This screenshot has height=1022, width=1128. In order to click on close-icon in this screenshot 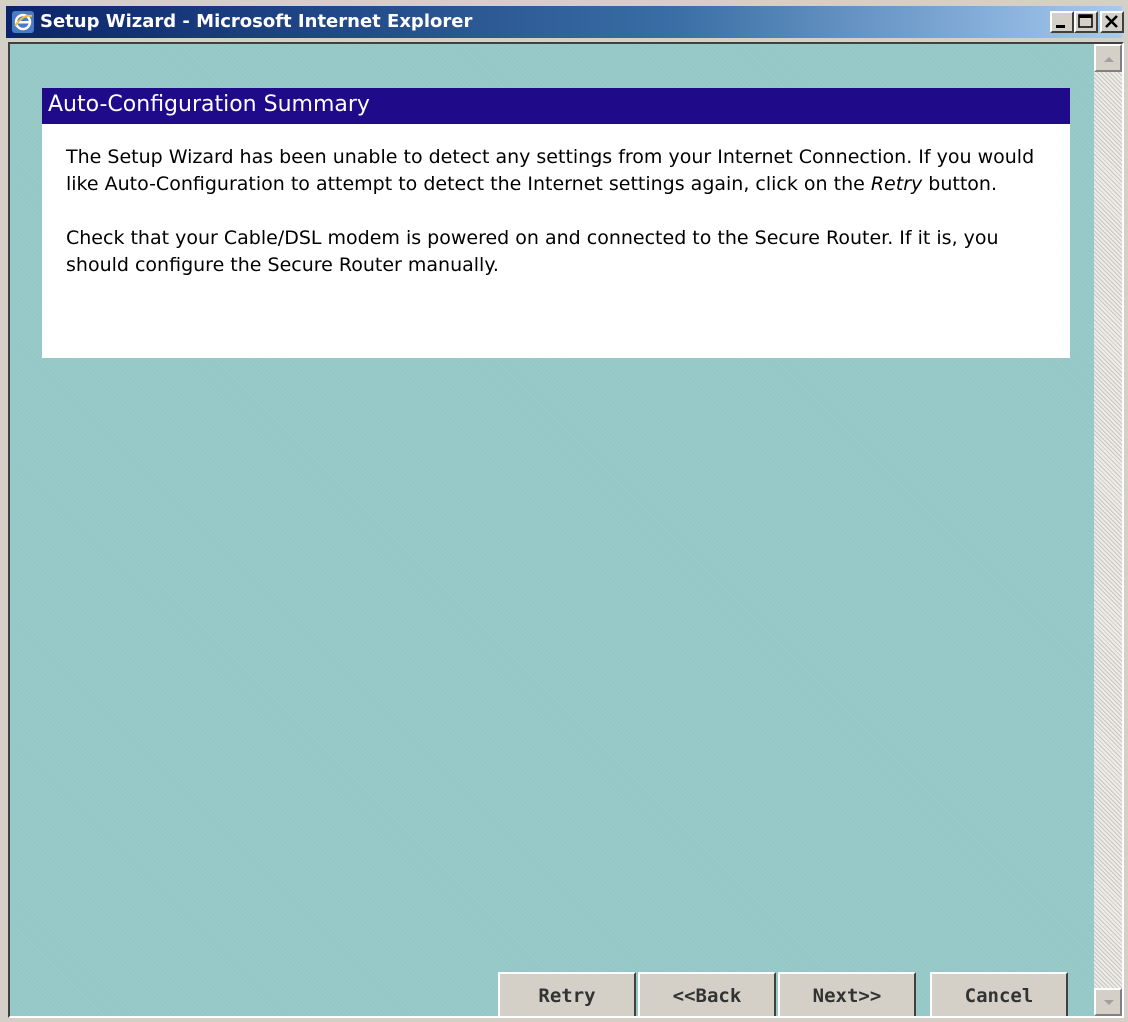, I will do `click(1111, 21)`.